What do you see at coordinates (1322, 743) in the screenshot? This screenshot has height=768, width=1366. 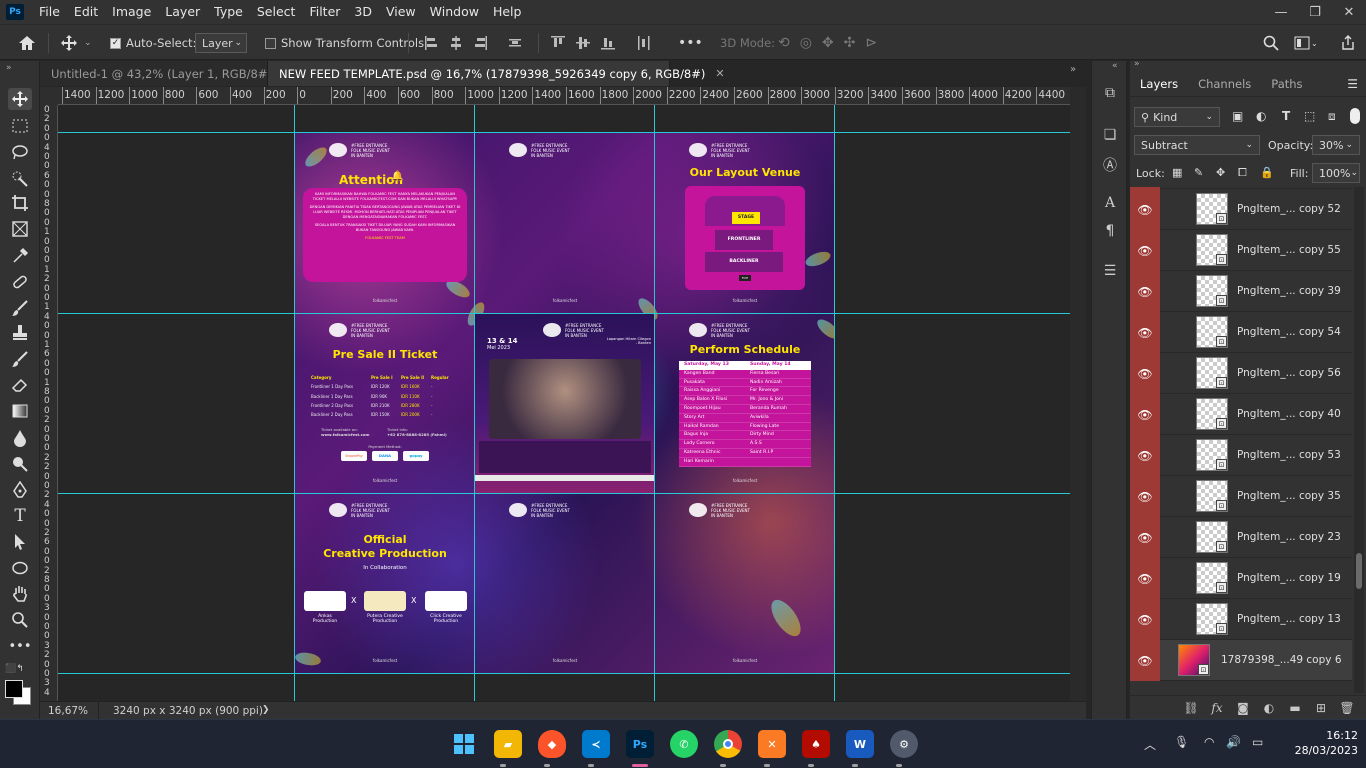 I see `clock: 16:12 28/03/2023` at bounding box center [1322, 743].